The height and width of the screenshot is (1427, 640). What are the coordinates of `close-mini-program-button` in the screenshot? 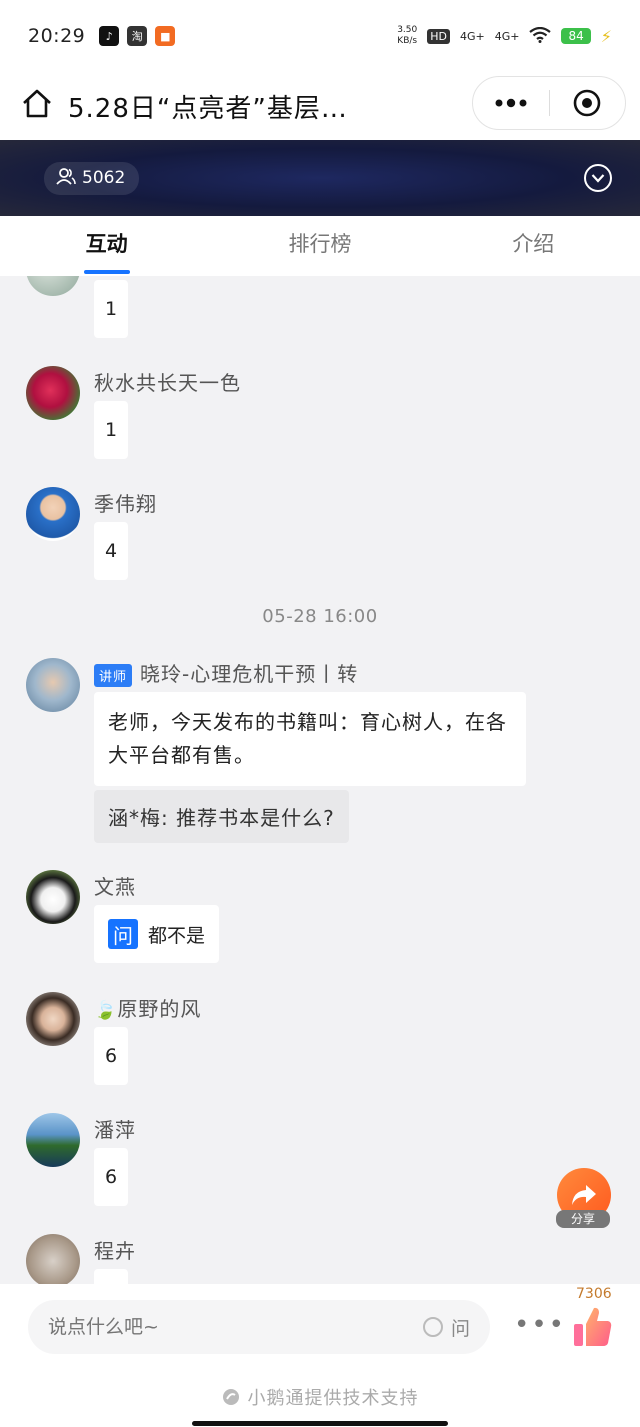 It's located at (588, 103).